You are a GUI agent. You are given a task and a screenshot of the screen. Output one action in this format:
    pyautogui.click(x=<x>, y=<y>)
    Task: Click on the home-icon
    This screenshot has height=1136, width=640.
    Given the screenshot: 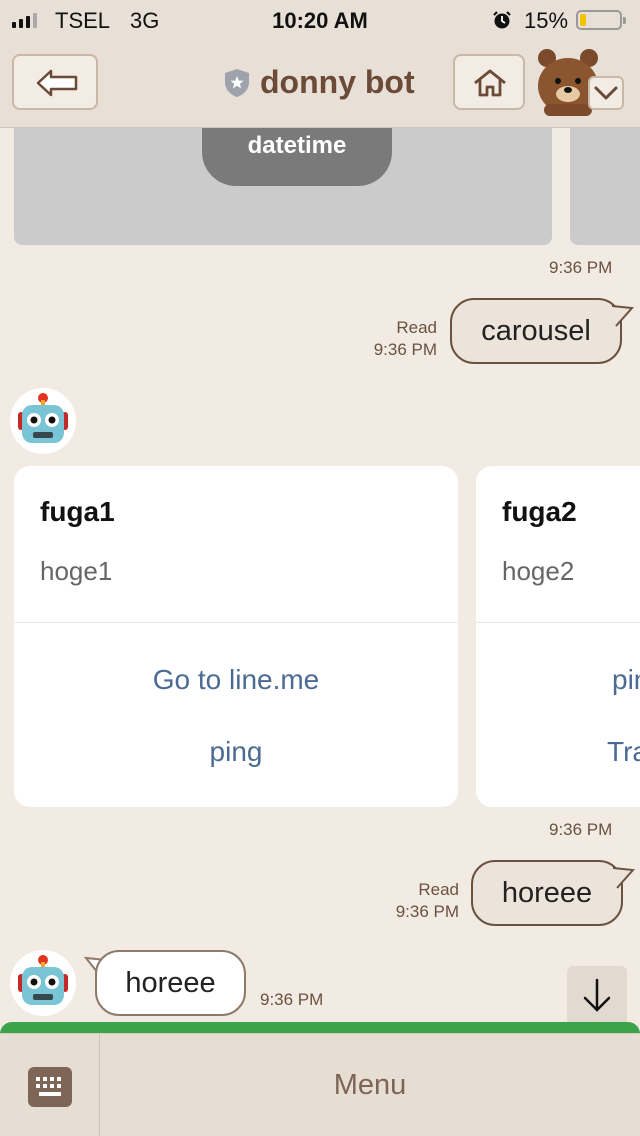 What is the action you would take?
    pyautogui.click(x=490, y=83)
    